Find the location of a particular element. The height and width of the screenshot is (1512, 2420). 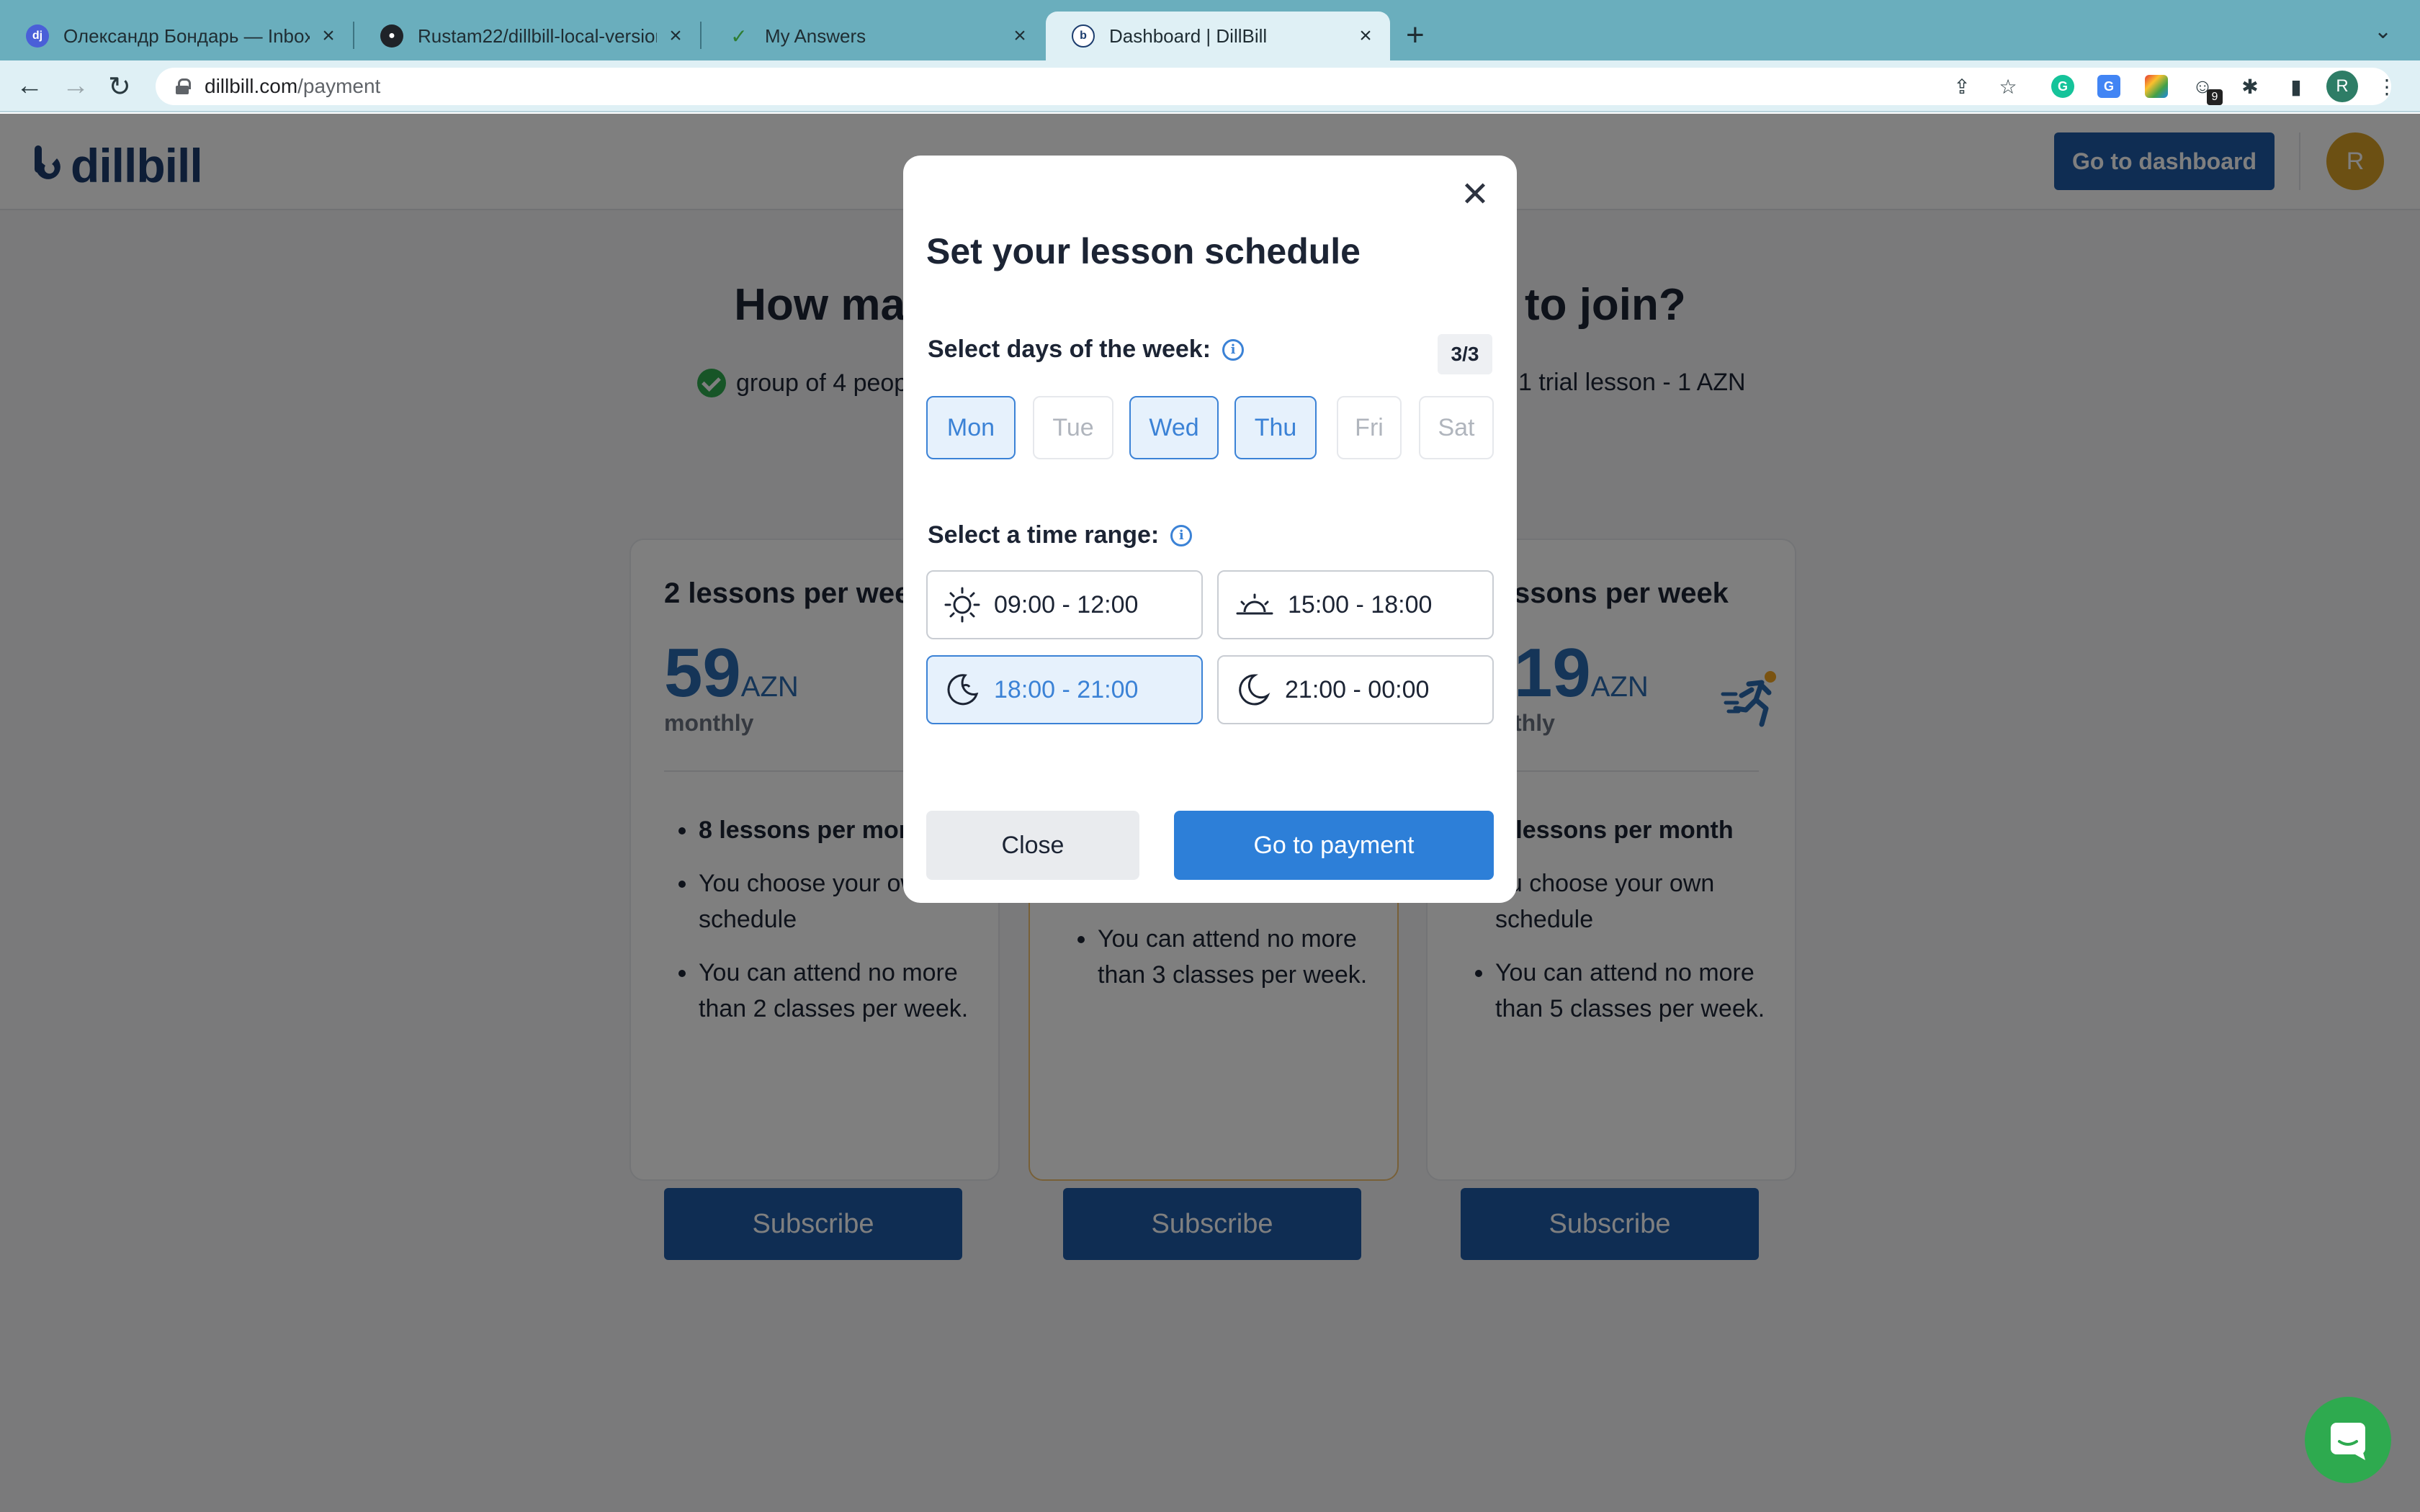

time-range-morning: 09:00 - 12:00 is located at coordinates (1064, 604).